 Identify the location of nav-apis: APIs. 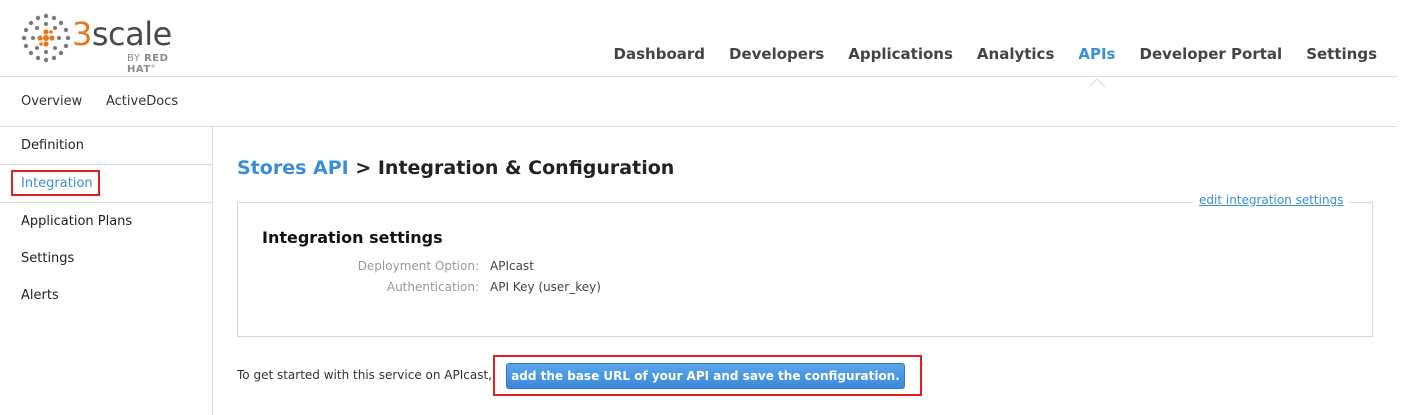
(1097, 66).